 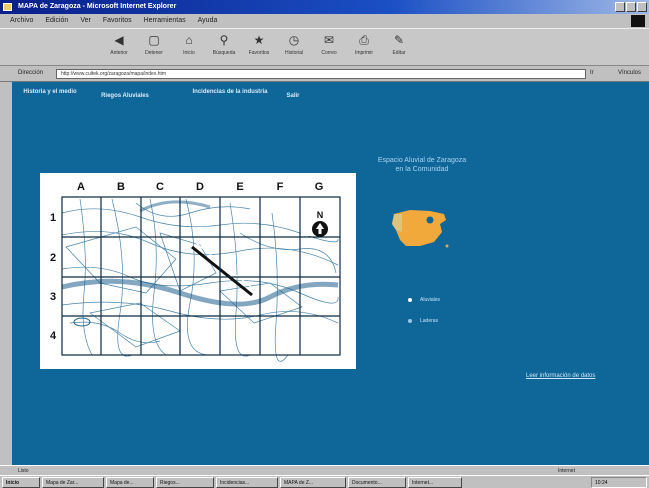 I want to click on search-button: ⚲ Búsqueda, so click(x=224, y=47).